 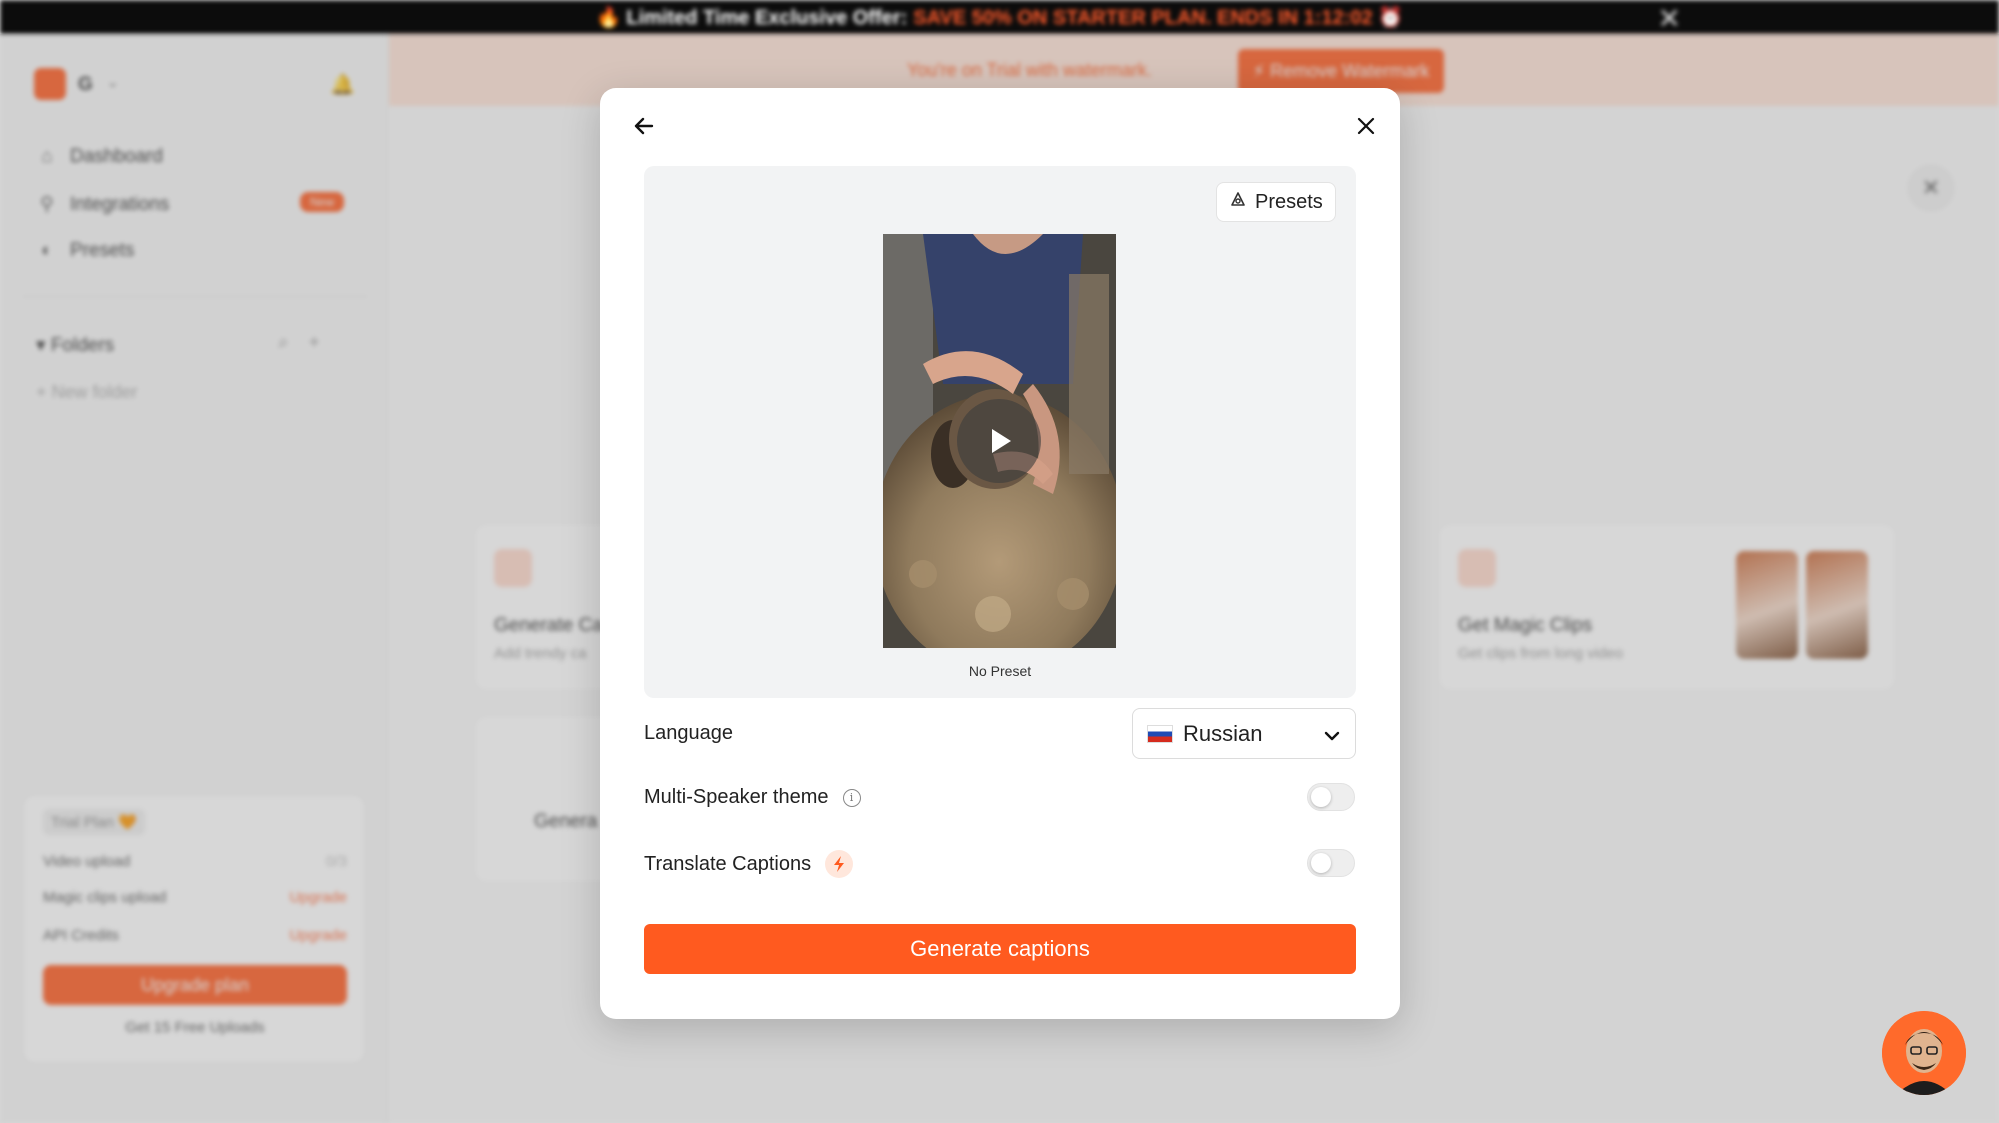 What do you see at coordinates (851, 797) in the screenshot?
I see `info-icon: i` at bounding box center [851, 797].